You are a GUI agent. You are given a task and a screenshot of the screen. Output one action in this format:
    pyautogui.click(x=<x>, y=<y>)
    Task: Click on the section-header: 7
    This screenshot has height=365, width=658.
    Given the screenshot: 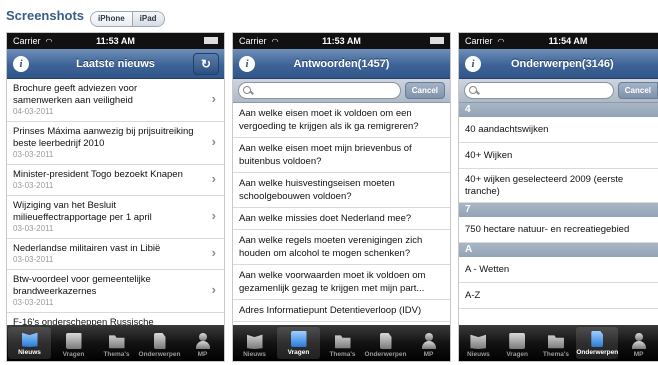 What is the action you would take?
    pyautogui.click(x=558, y=210)
    